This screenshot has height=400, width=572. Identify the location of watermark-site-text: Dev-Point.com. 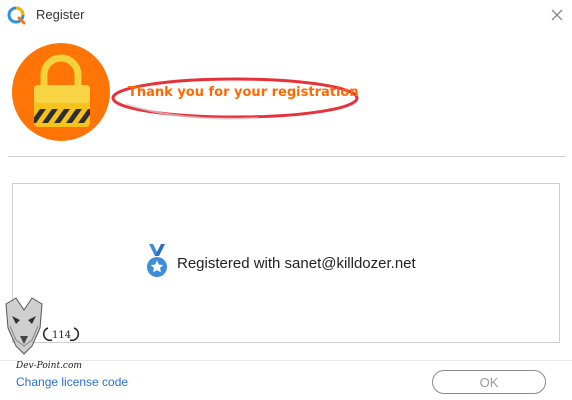
(49, 366).